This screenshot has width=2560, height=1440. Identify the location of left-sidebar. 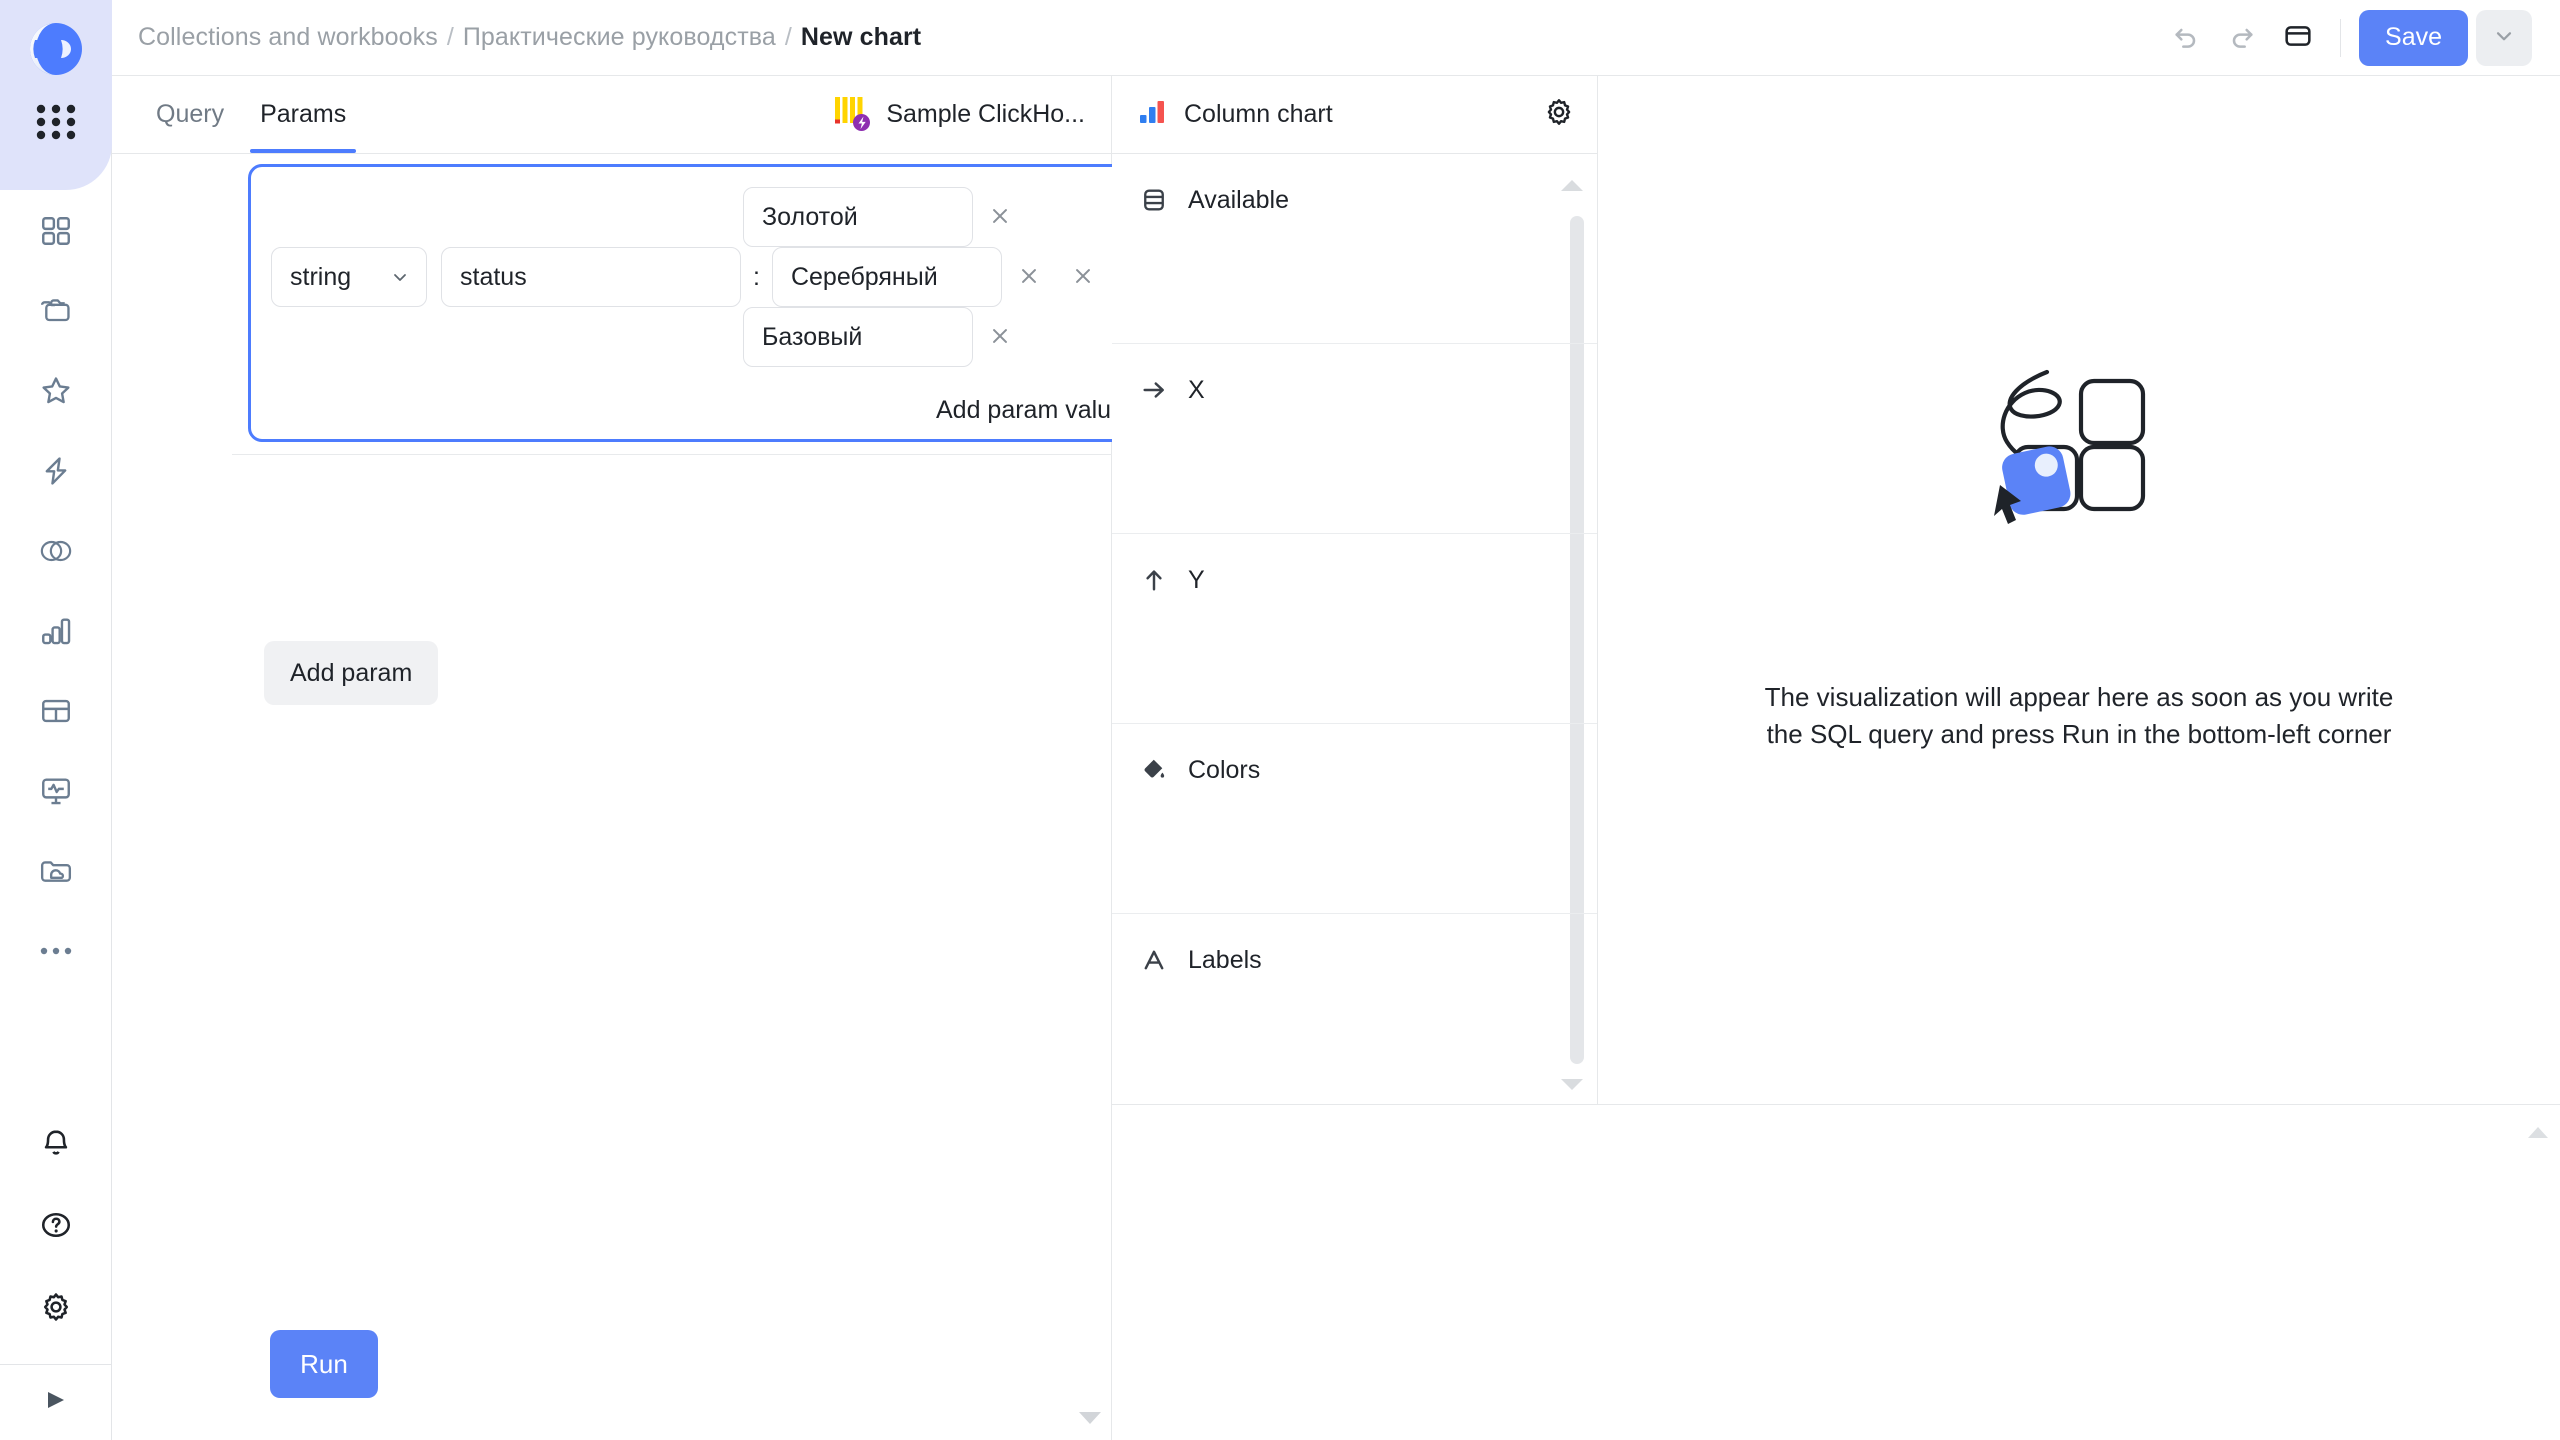
(56, 720).